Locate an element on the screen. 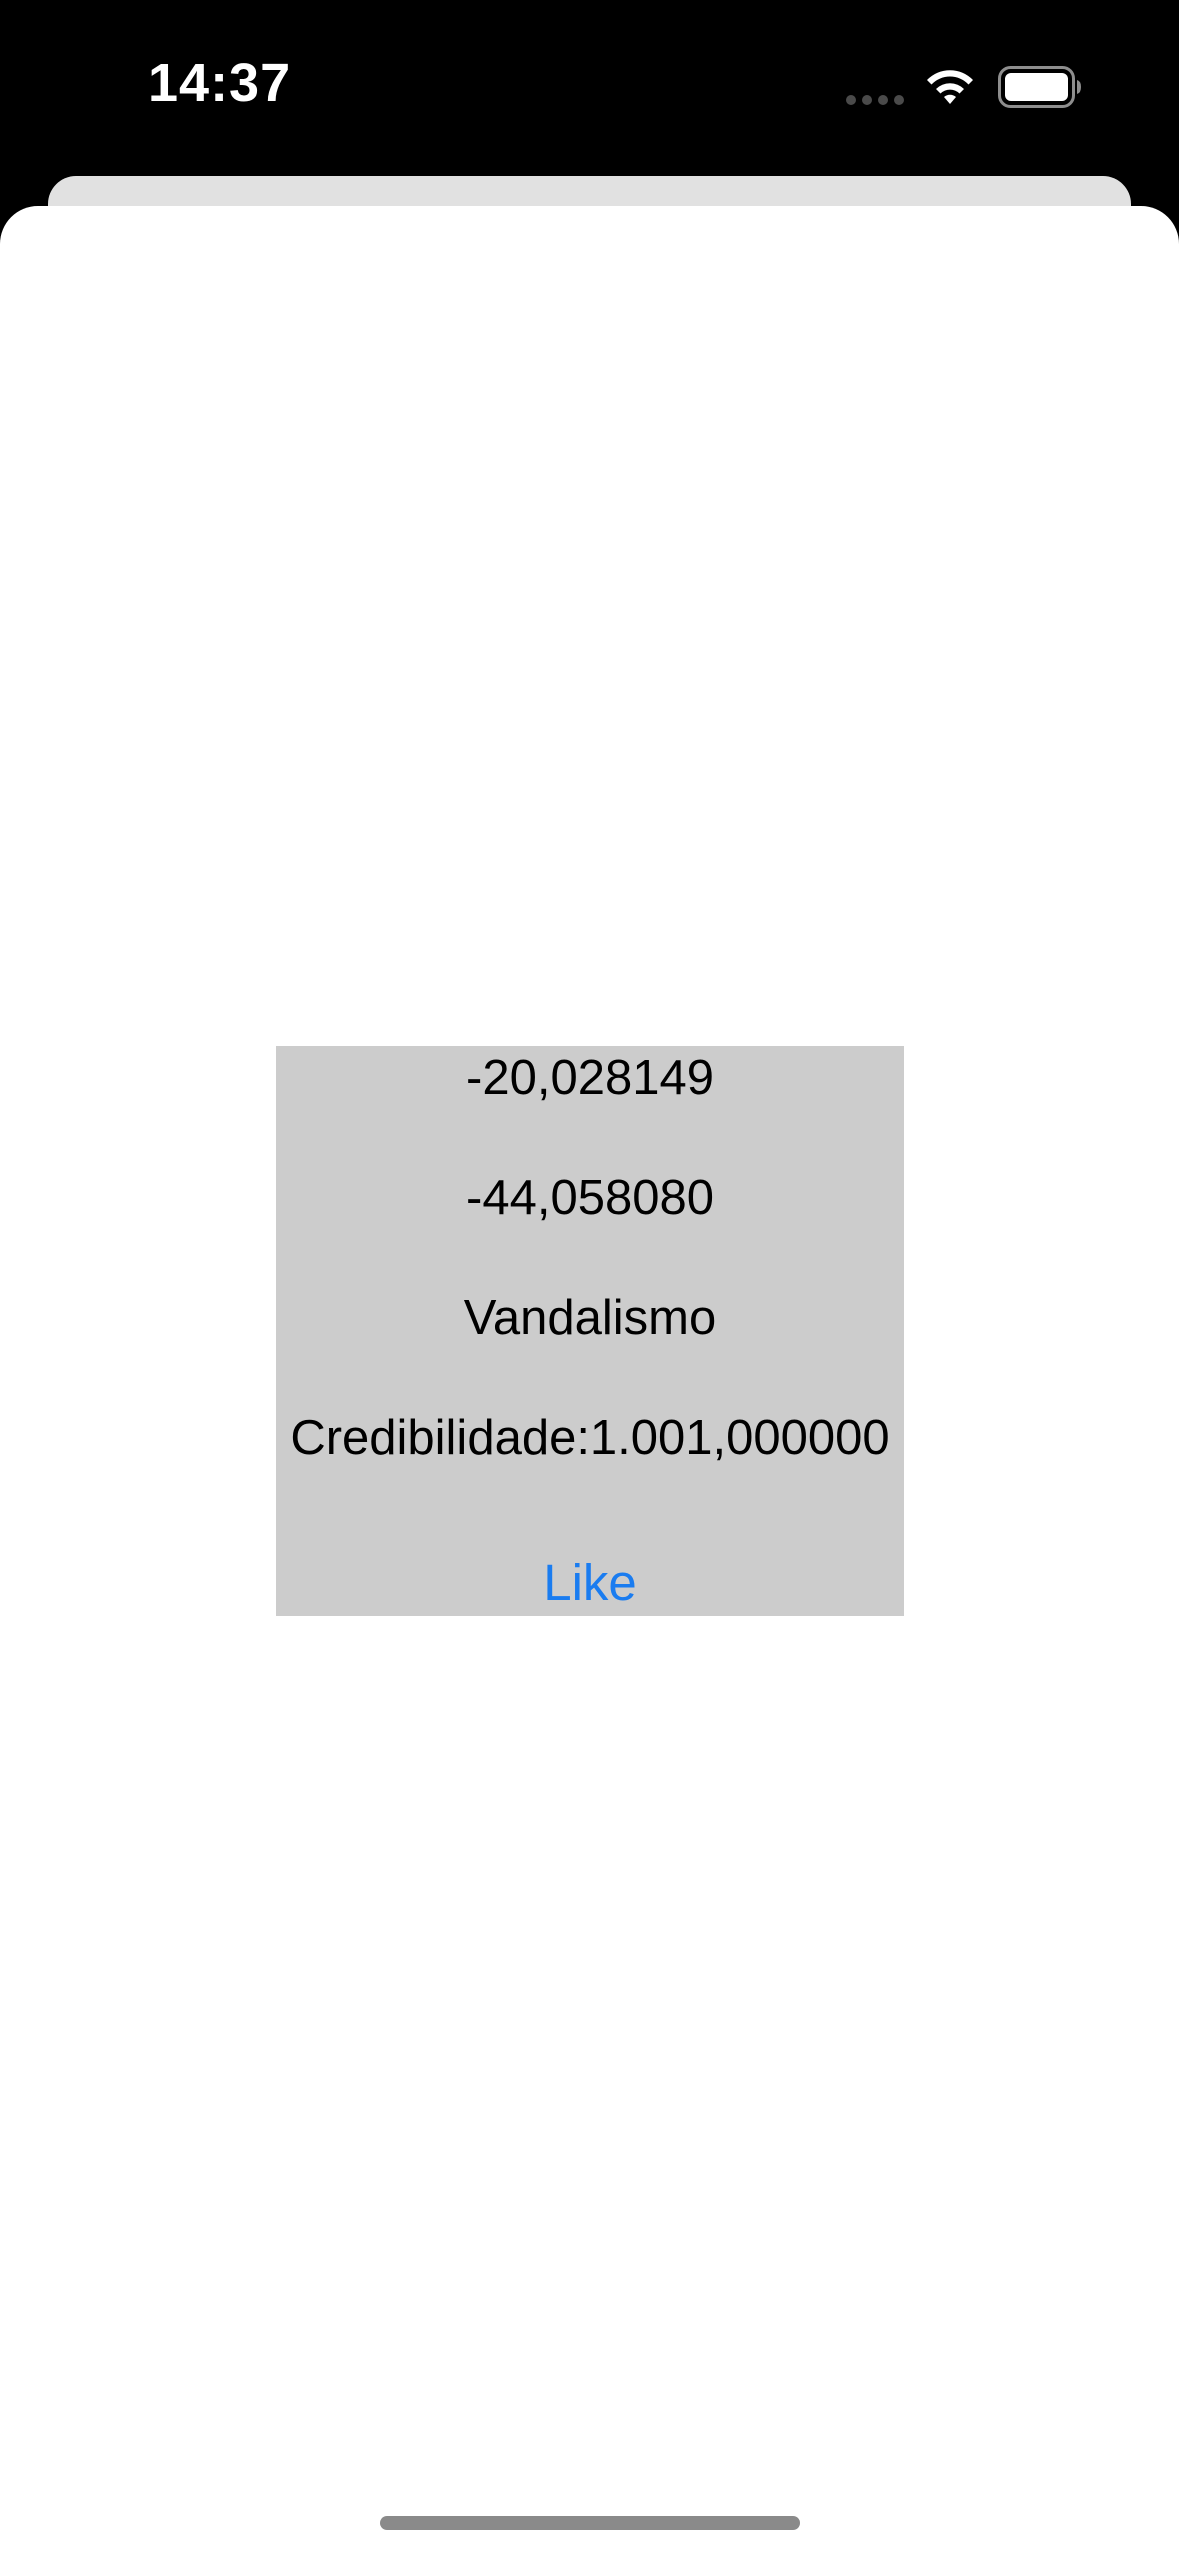 The width and height of the screenshot is (1179, 2556). like-button: Like is located at coordinates (590, 1583).